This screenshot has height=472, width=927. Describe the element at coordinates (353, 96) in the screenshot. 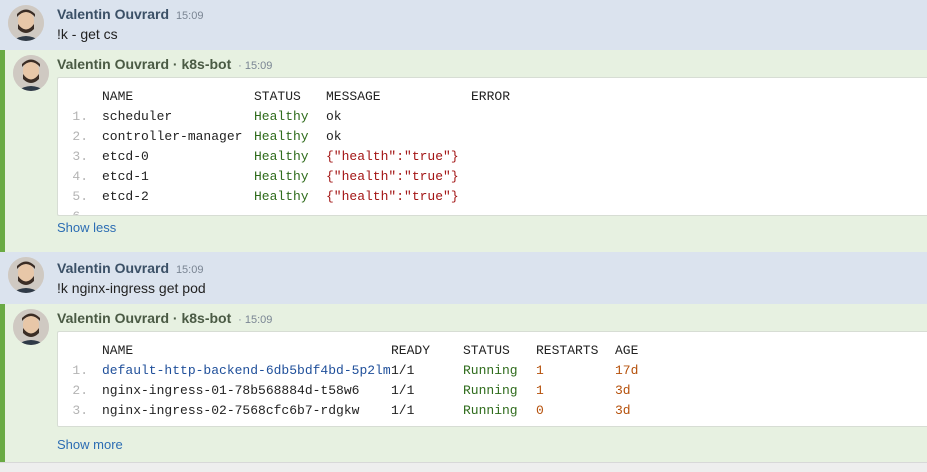

I see `column-header: MESSAGE` at that location.